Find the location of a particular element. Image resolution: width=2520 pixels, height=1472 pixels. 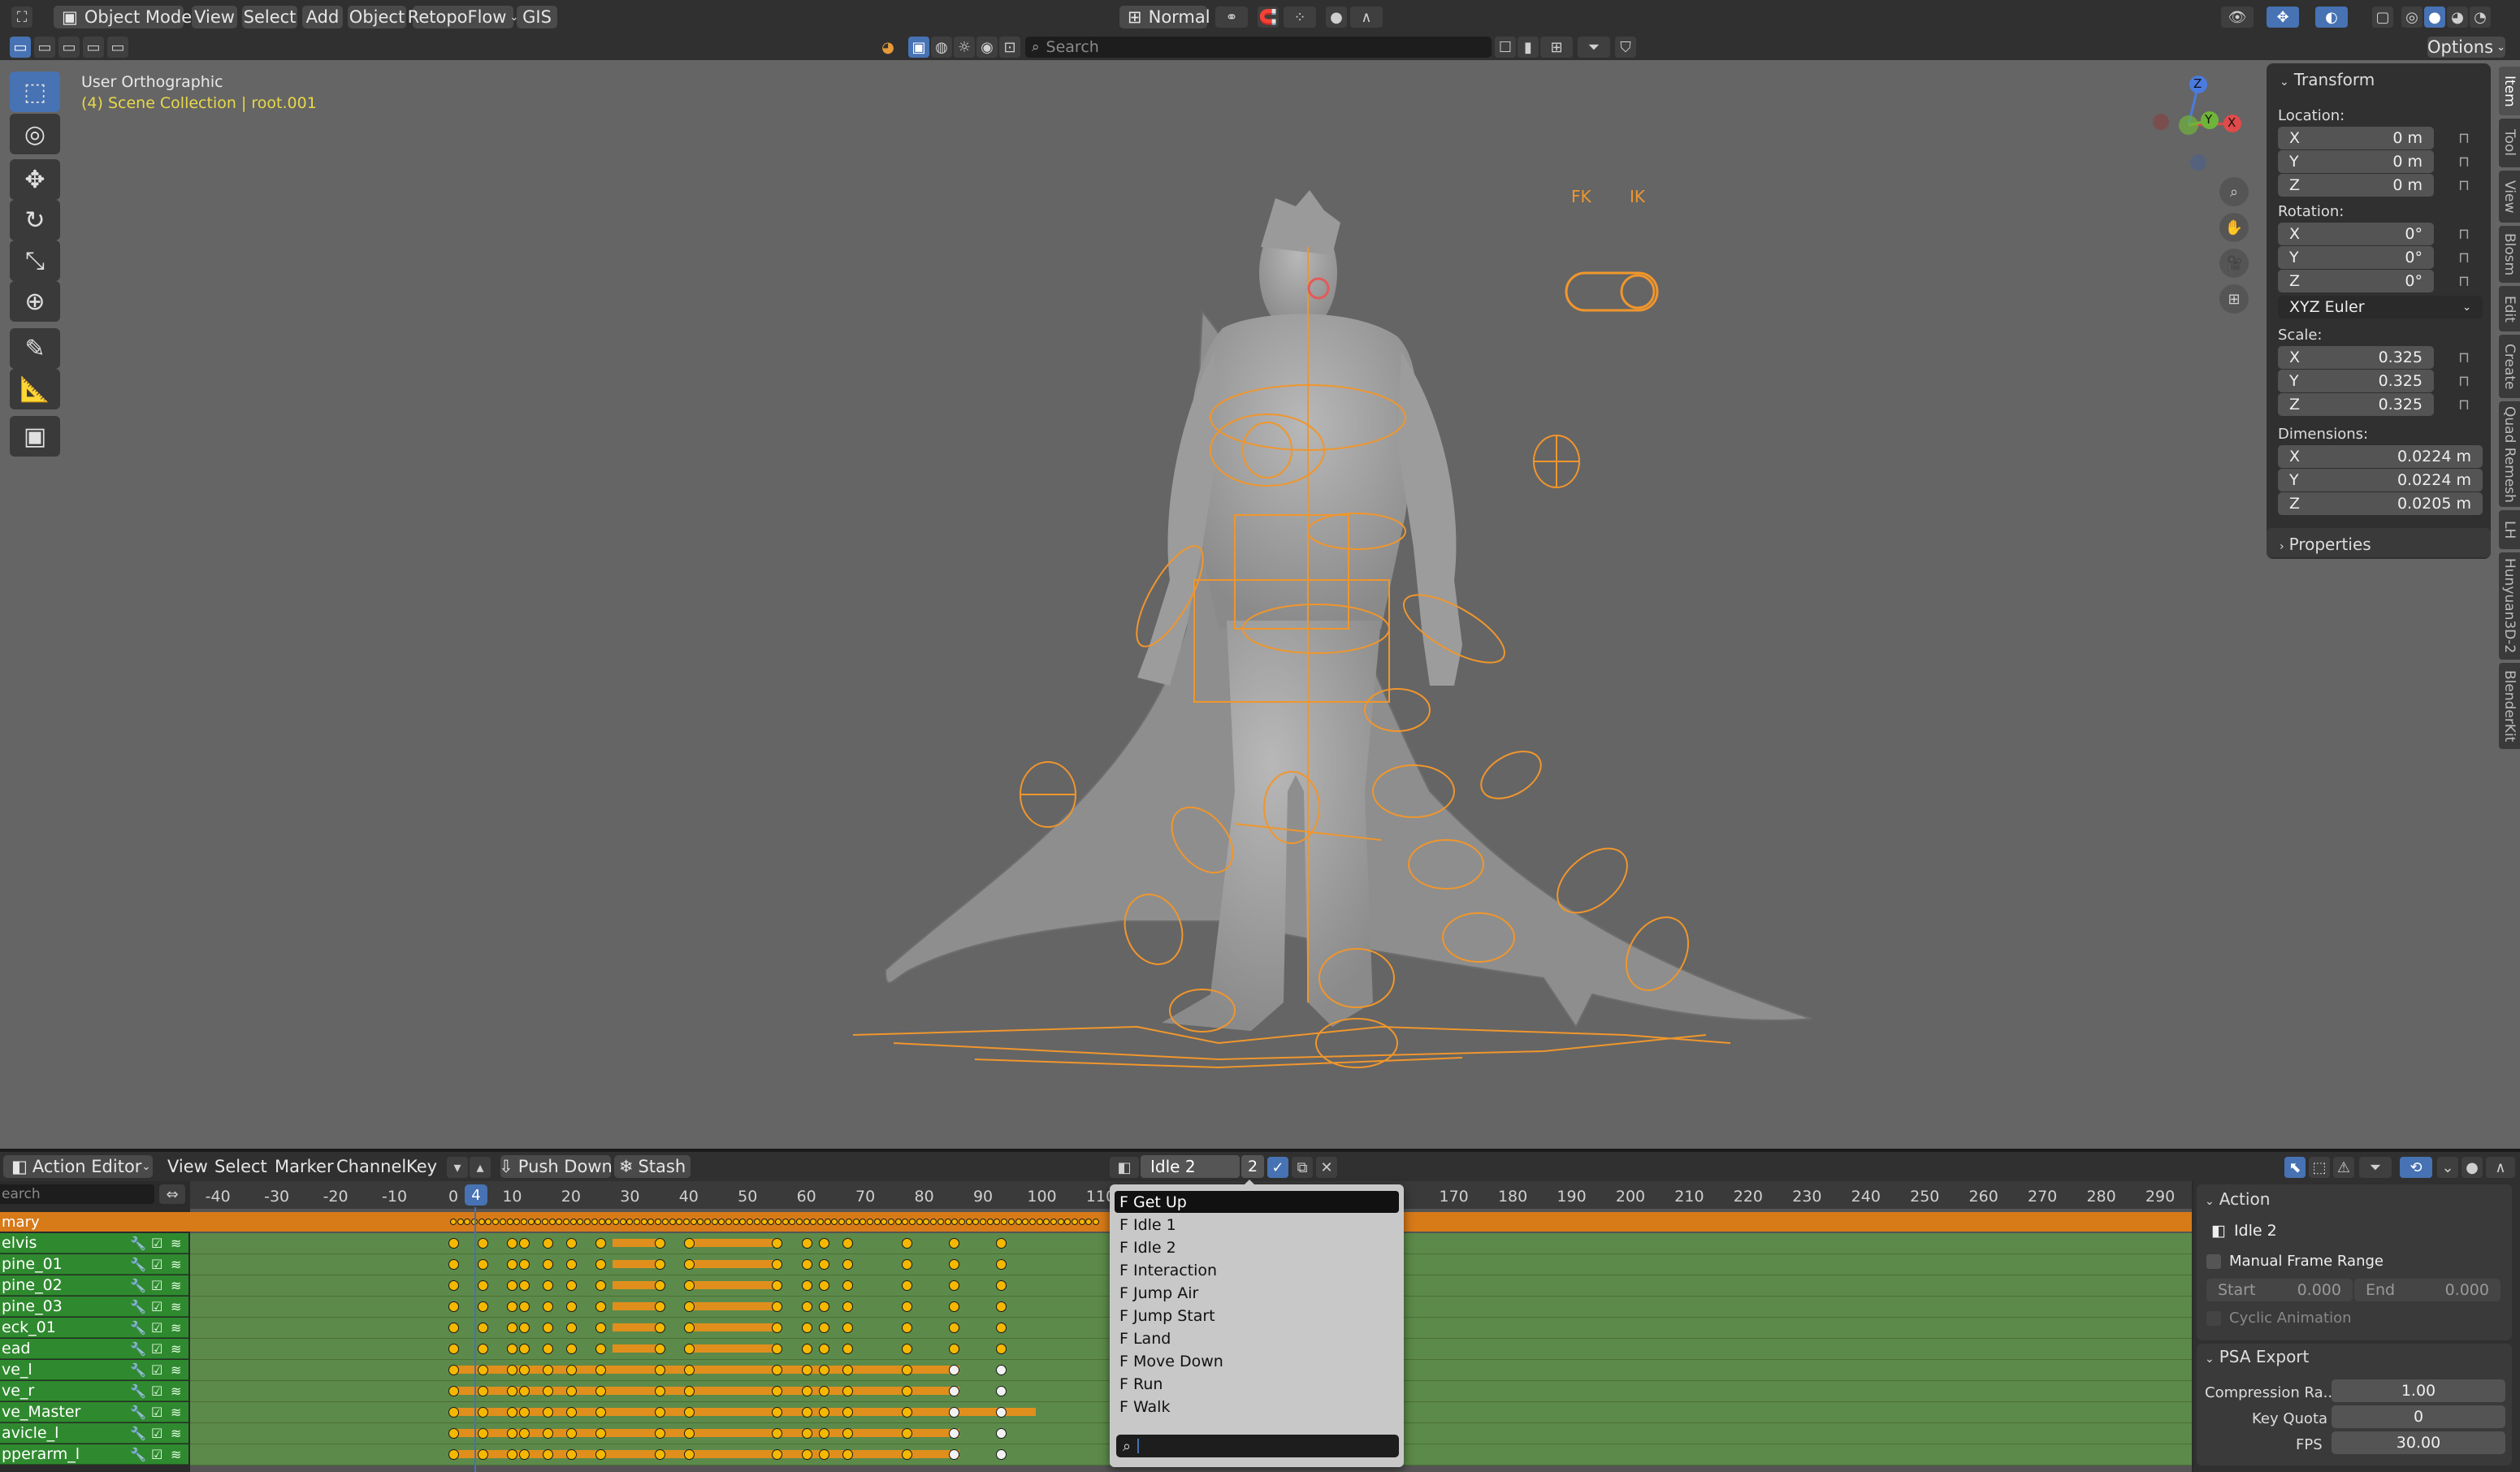

frame-start-field: Start 0.000 is located at coordinates (2280, 1290).